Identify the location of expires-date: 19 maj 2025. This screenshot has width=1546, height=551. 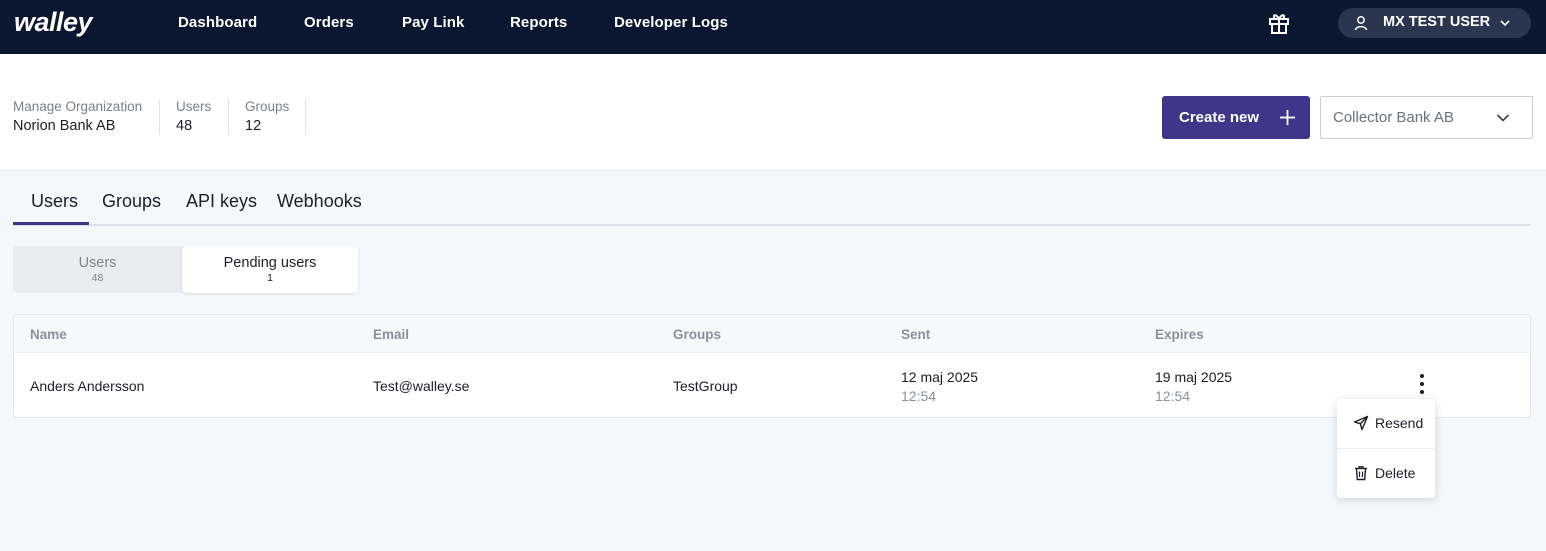
(1194, 377).